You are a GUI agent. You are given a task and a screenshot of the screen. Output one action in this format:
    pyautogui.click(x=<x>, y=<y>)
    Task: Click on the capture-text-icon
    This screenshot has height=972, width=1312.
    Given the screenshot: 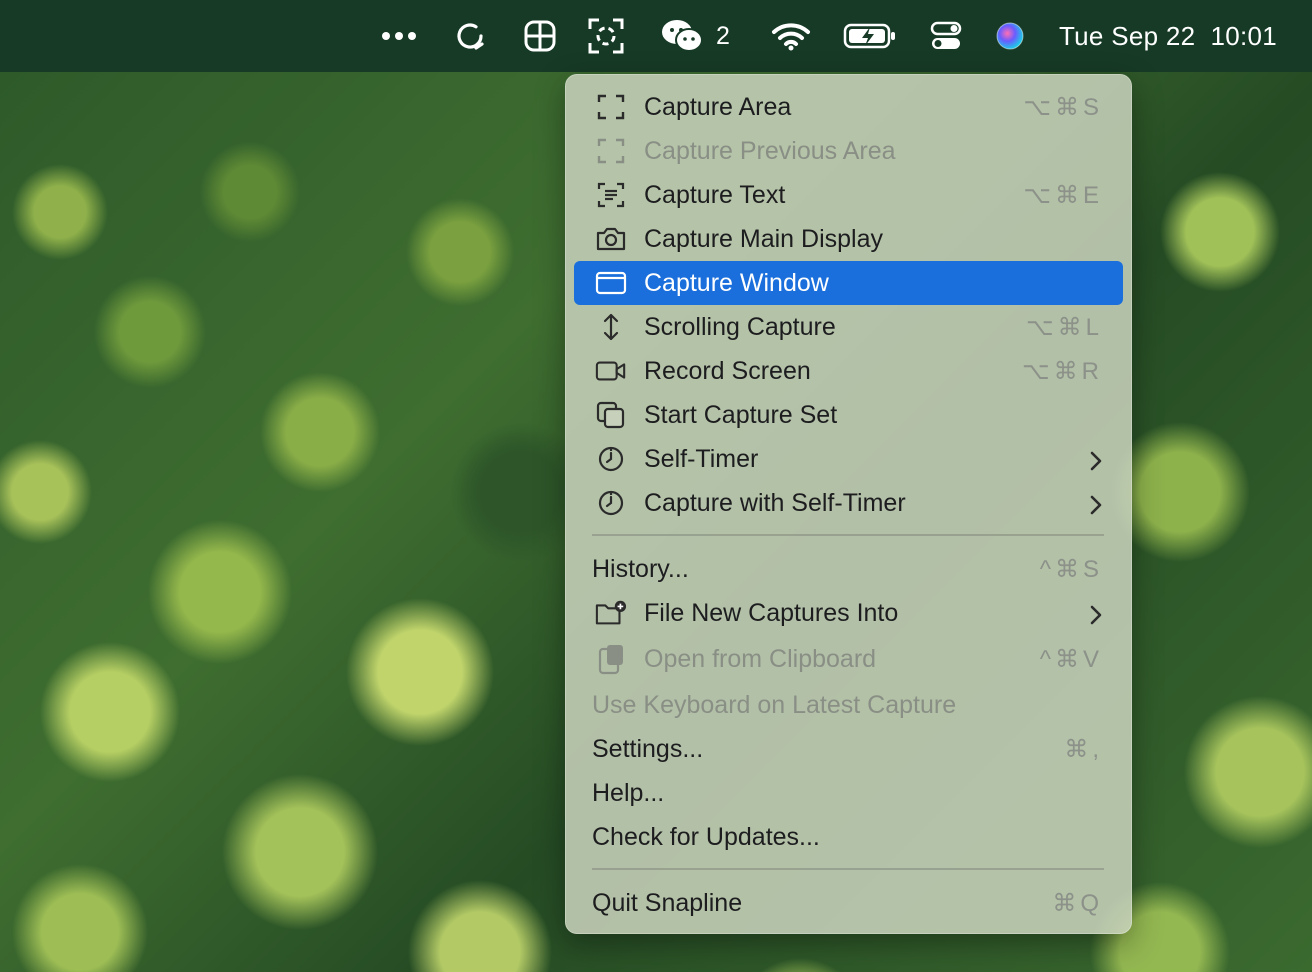 What is the action you would take?
    pyautogui.click(x=611, y=195)
    